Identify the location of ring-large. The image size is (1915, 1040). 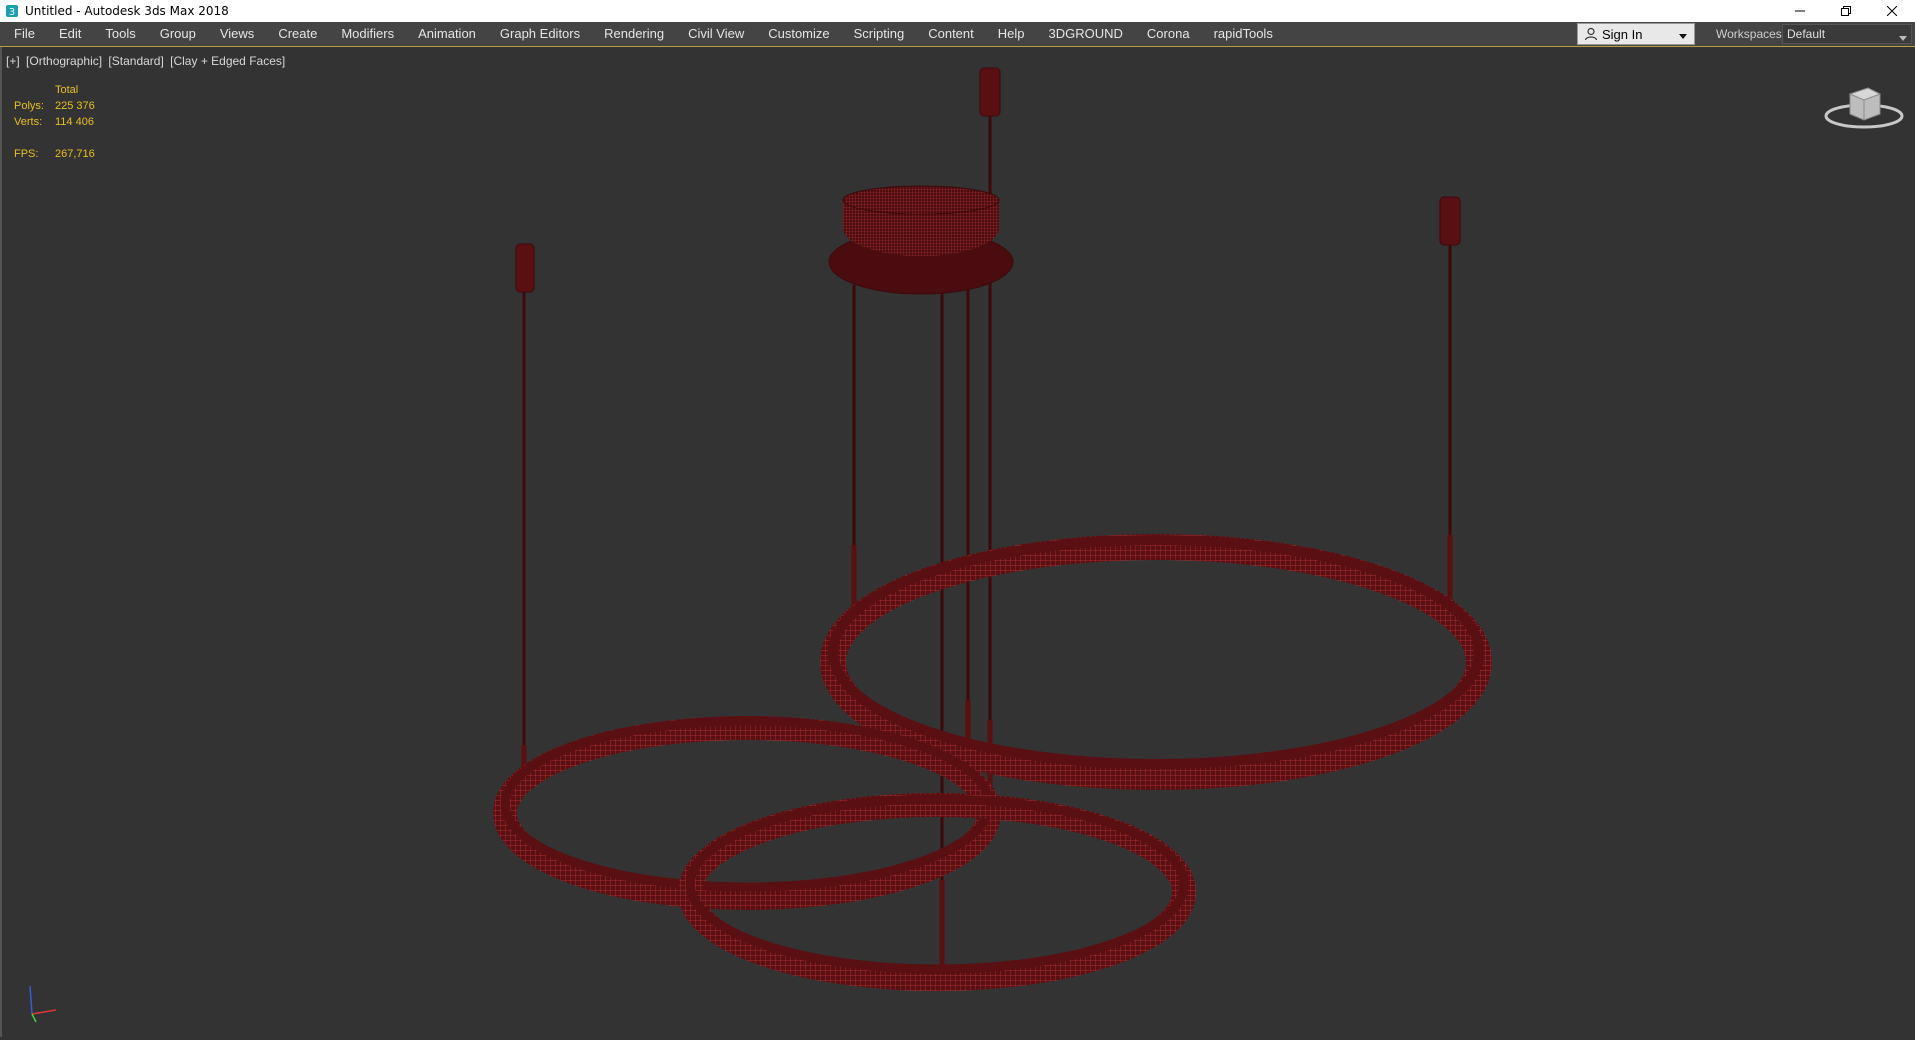
(1156, 662).